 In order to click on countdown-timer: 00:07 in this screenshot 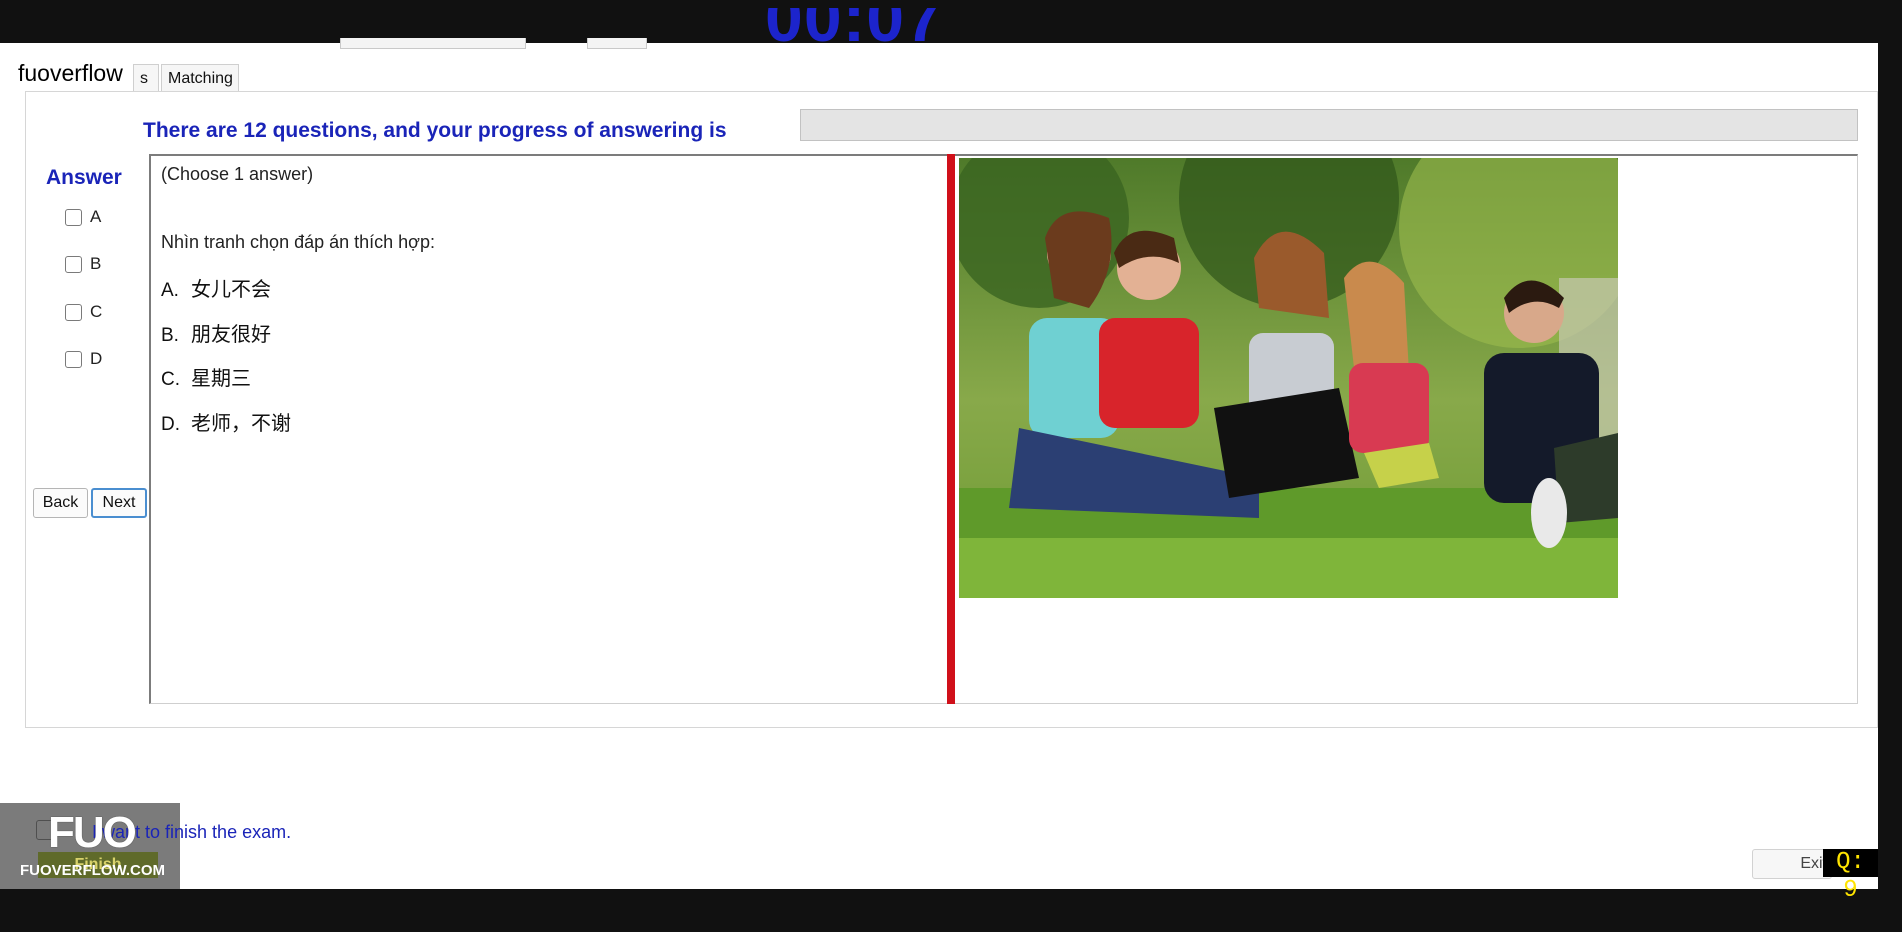, I will do `click(854, 32)`.